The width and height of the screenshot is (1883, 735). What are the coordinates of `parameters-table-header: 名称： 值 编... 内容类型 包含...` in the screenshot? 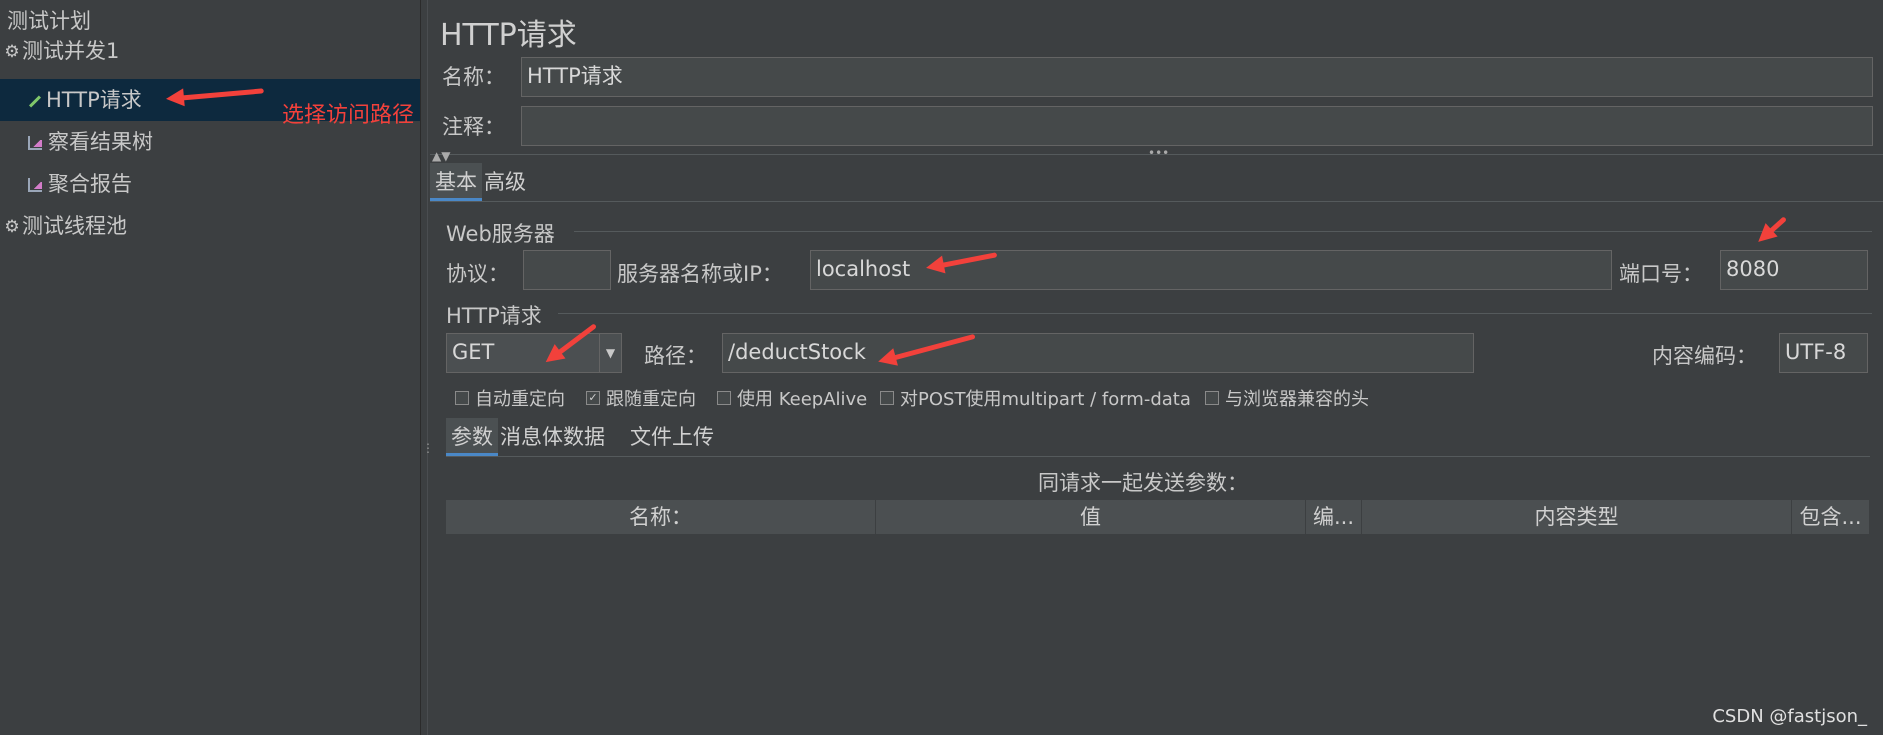 It's located at (1158, 517).